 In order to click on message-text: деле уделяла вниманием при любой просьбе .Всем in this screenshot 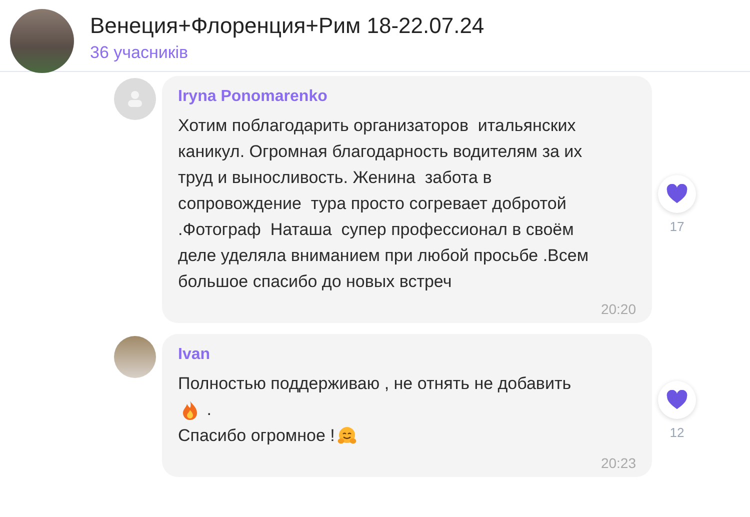, I will do `click(383, 256)`.